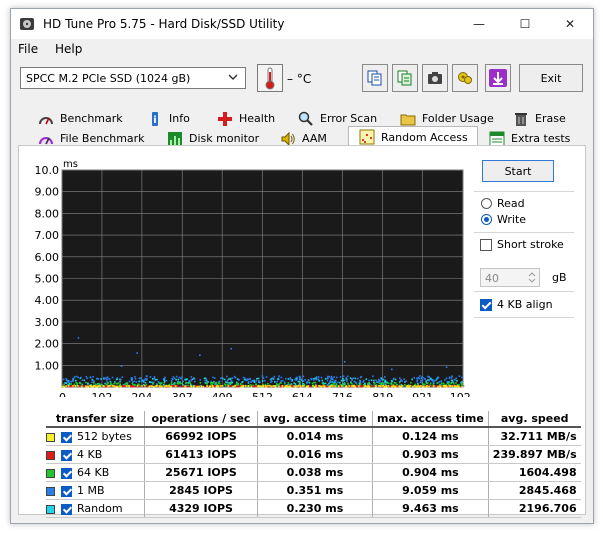  What do you see at coordinates (518, 171) in the screenshot?
I see `start-button: Start` at bounding box center [518, 171].